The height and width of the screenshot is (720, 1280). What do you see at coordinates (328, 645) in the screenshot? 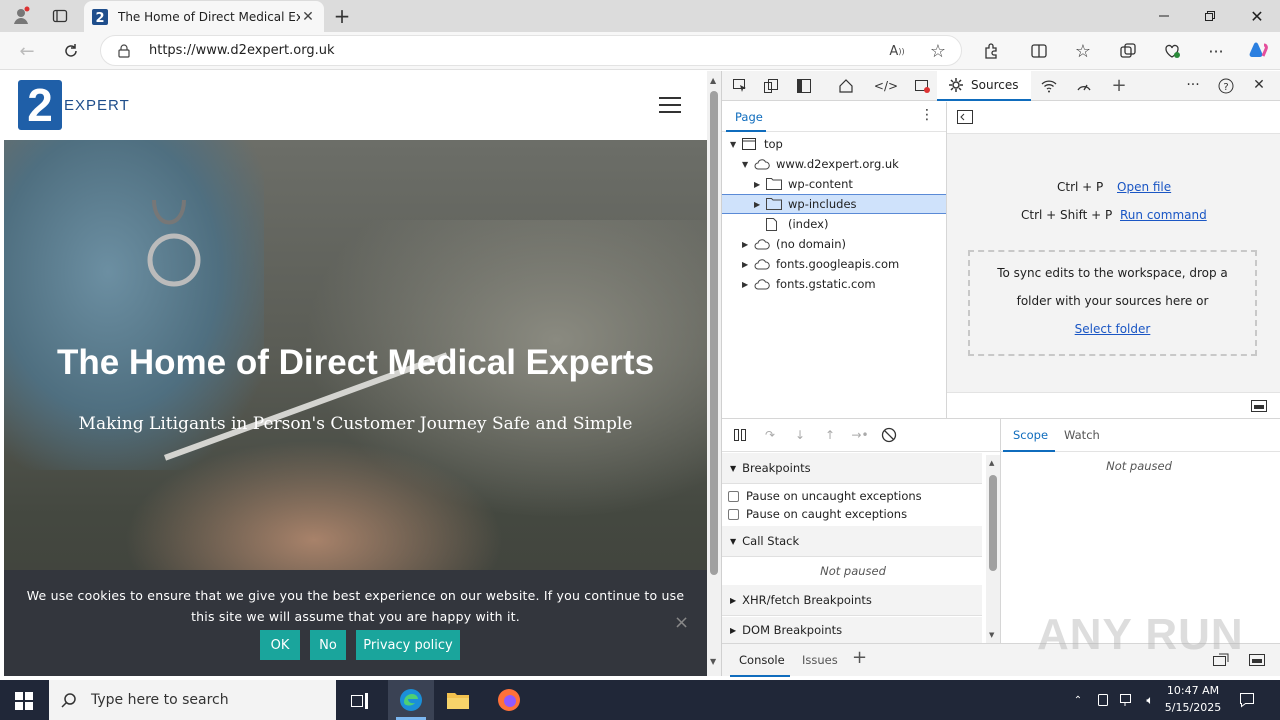
I see `cookie-no-button: No` at bounding box center [328, 645].